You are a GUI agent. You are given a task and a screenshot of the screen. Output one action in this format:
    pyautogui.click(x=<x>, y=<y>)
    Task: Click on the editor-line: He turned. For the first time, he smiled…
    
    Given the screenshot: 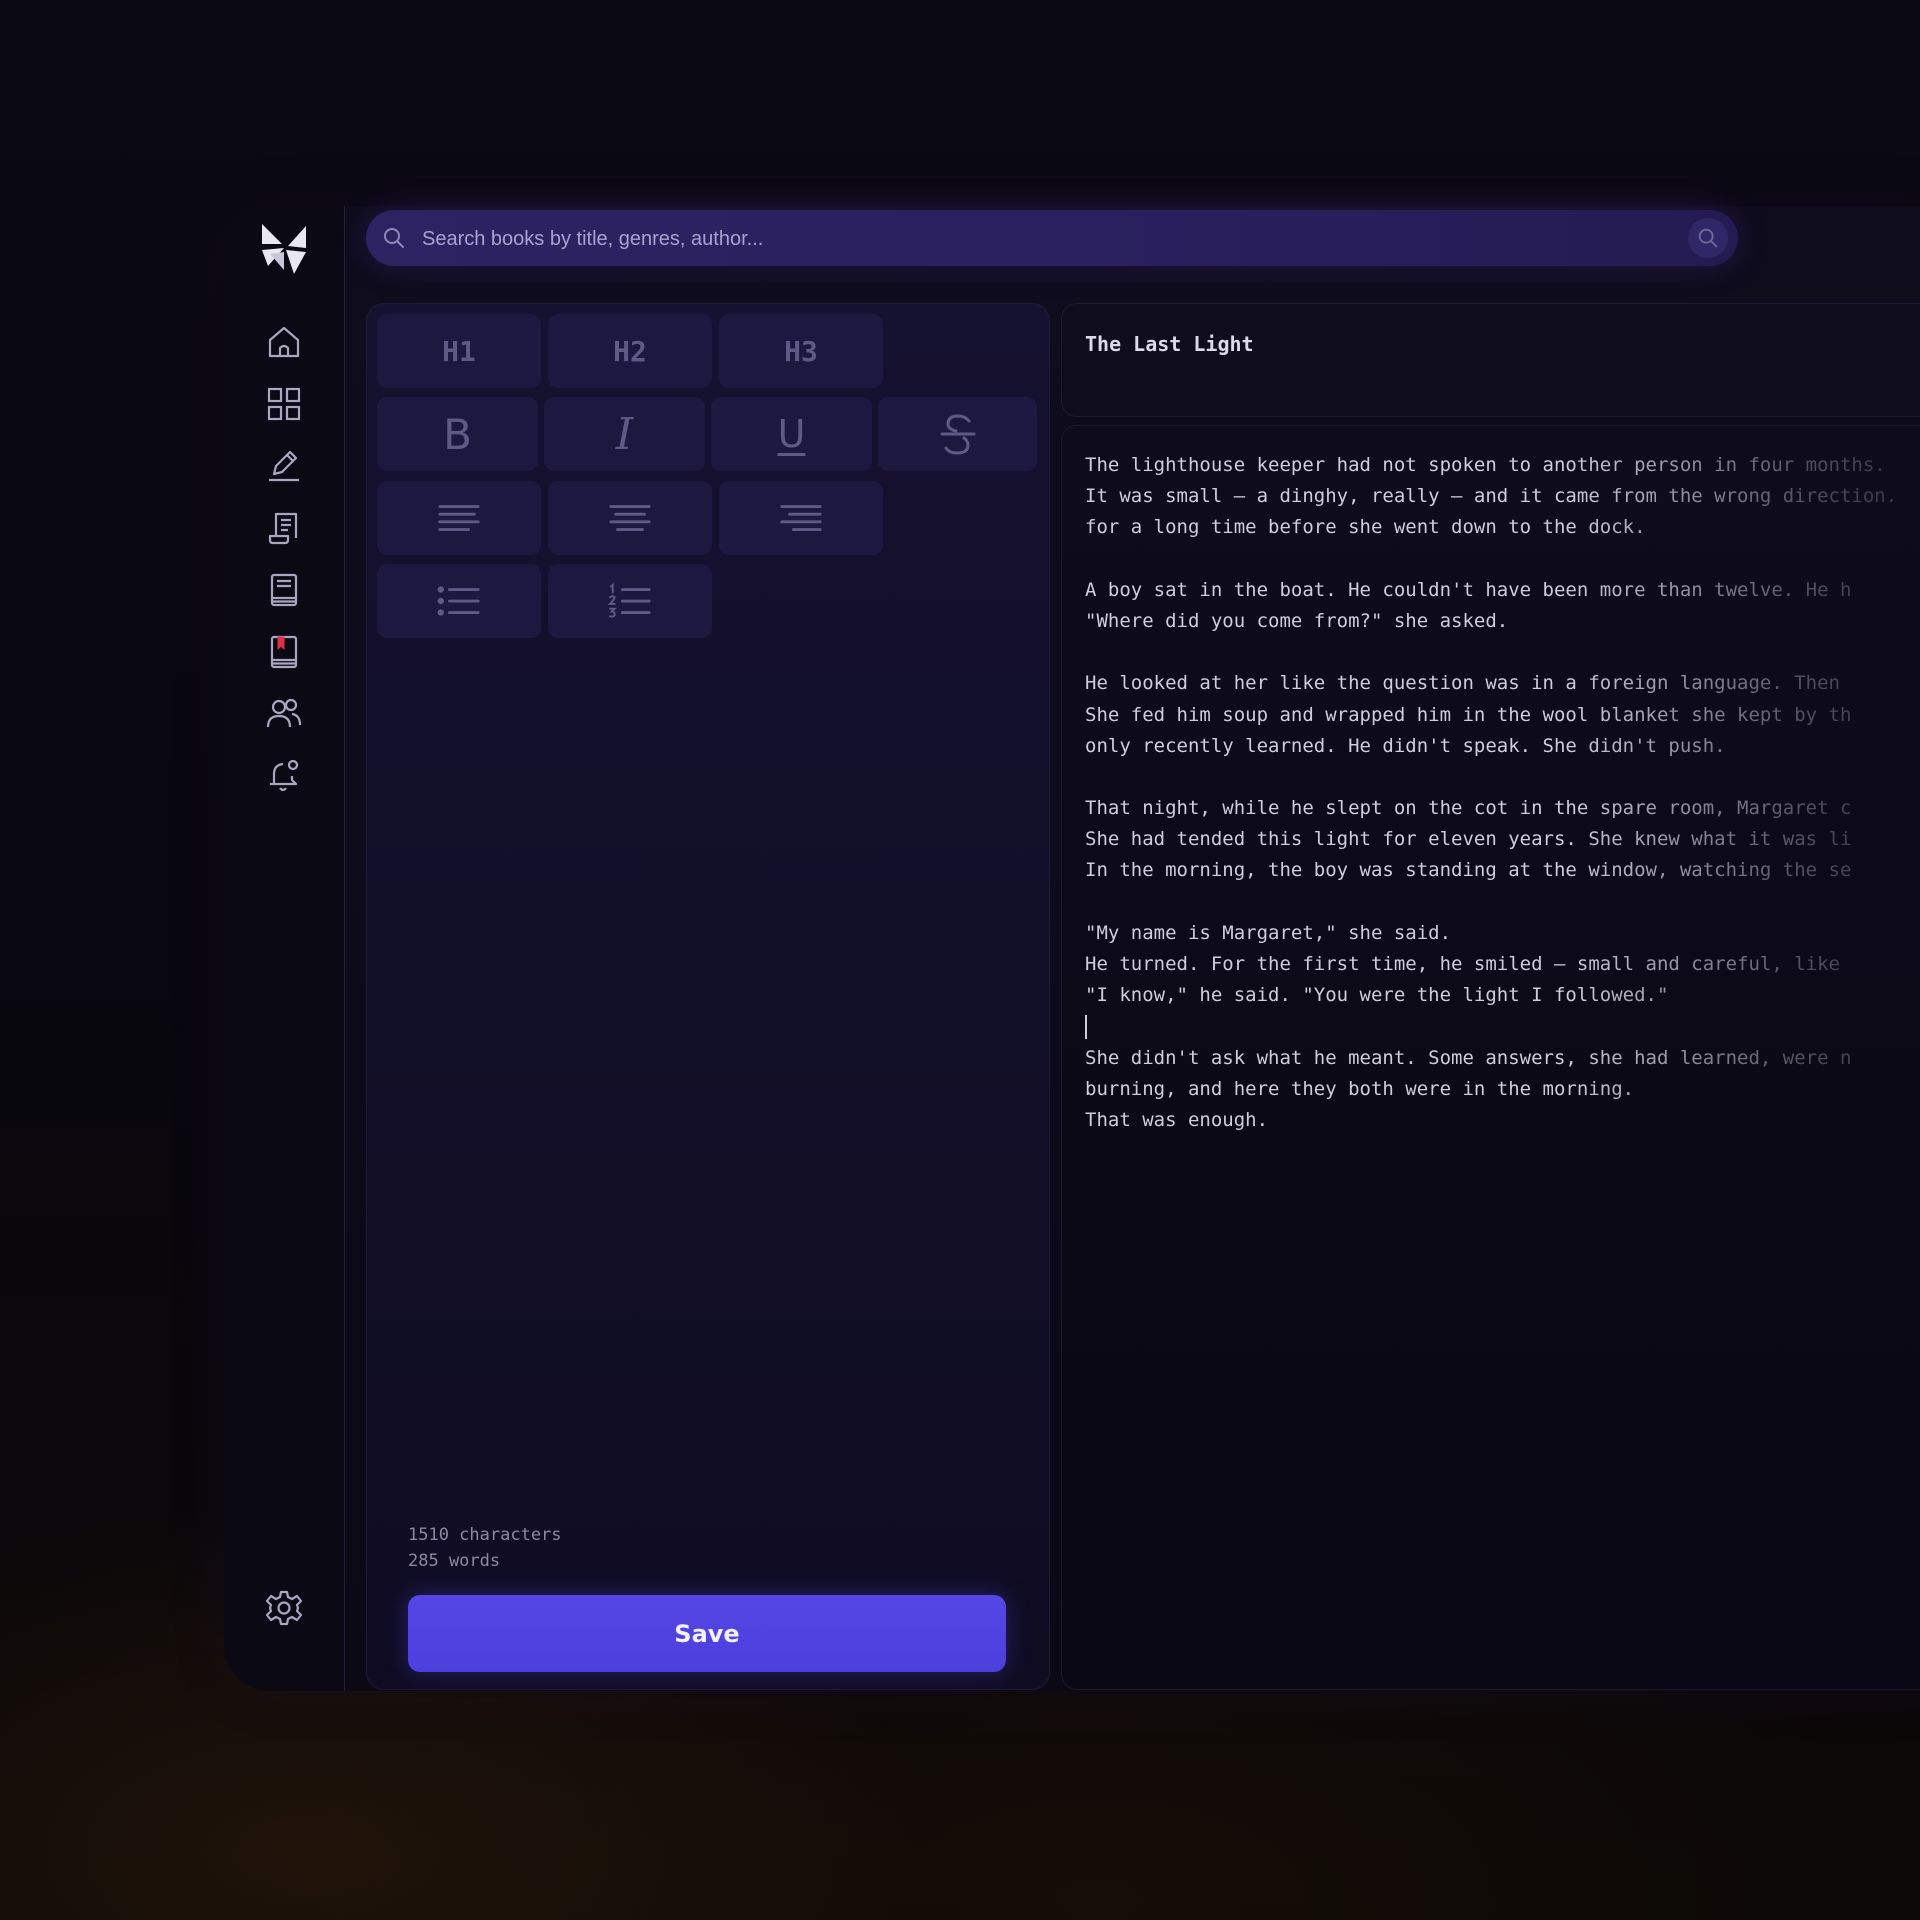 What is the action you would take?
    pyautogui.click(x=1462, y=964)
    